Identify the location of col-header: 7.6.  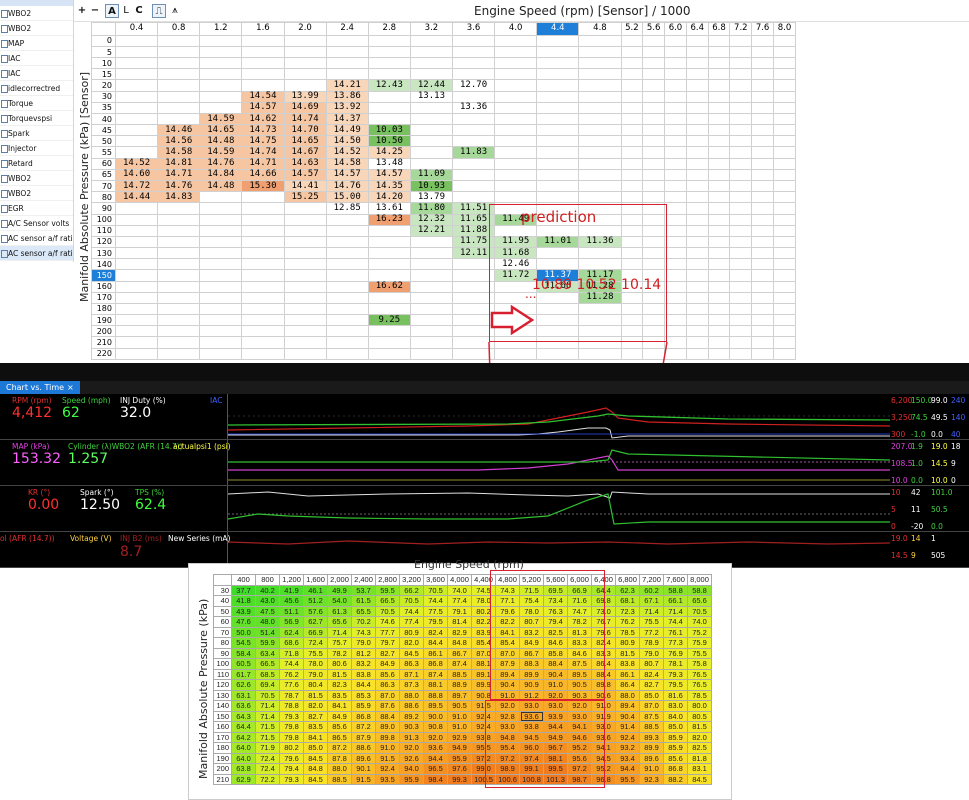
(762, 29).